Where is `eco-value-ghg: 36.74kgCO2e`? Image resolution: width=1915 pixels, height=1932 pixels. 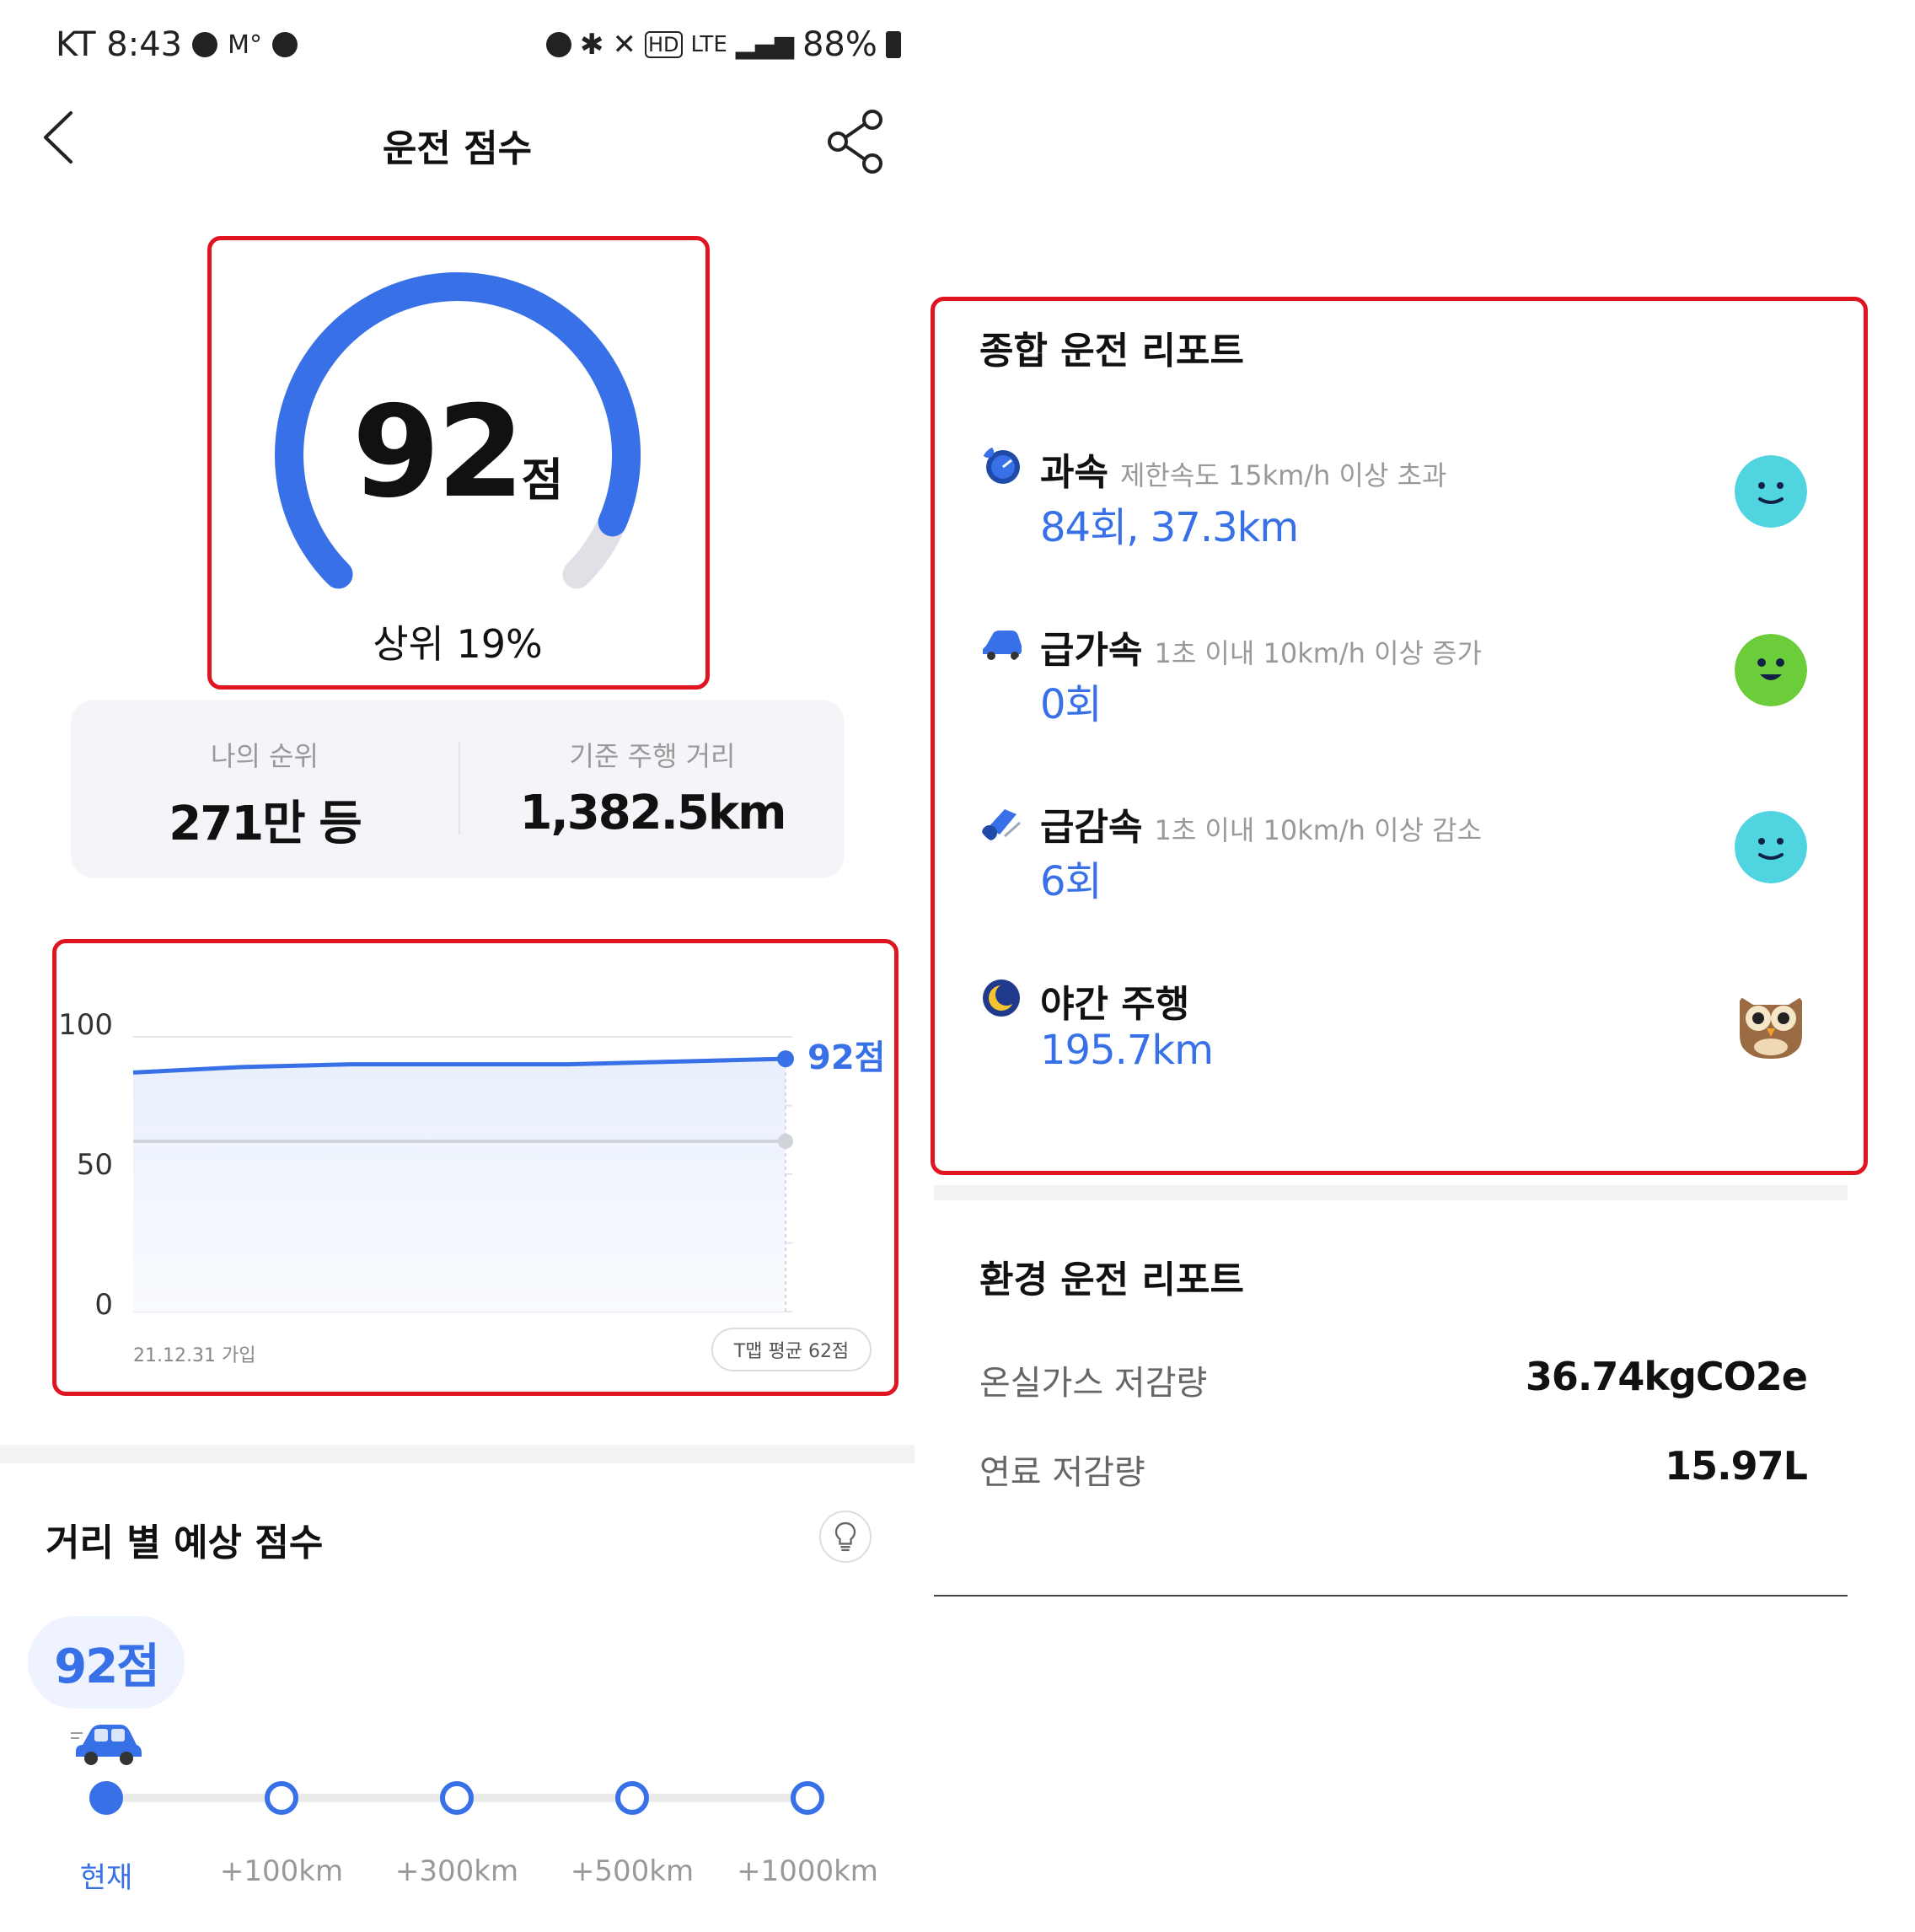
eco-value-ghg: 36.74kgCO2e is located at coordinates (1666, 1376).